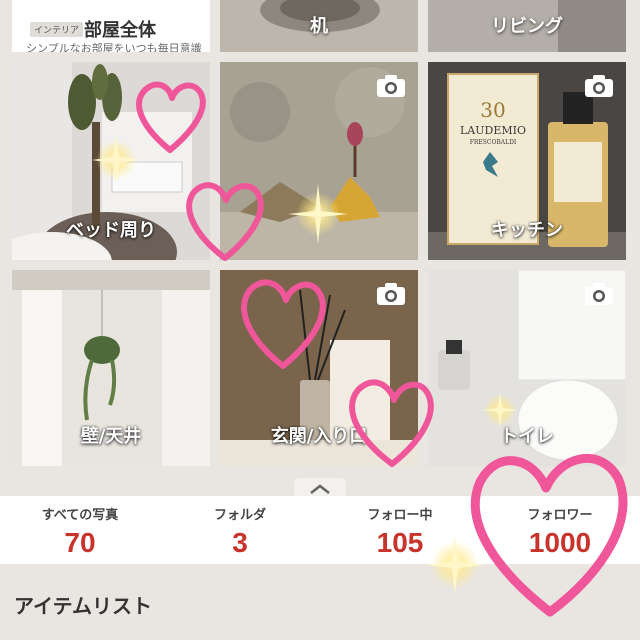  What do you see at coordinates (111, 161) in the screenshot?
I see `tile-bedside: ベッド周り` at bounding box center [111, 161].